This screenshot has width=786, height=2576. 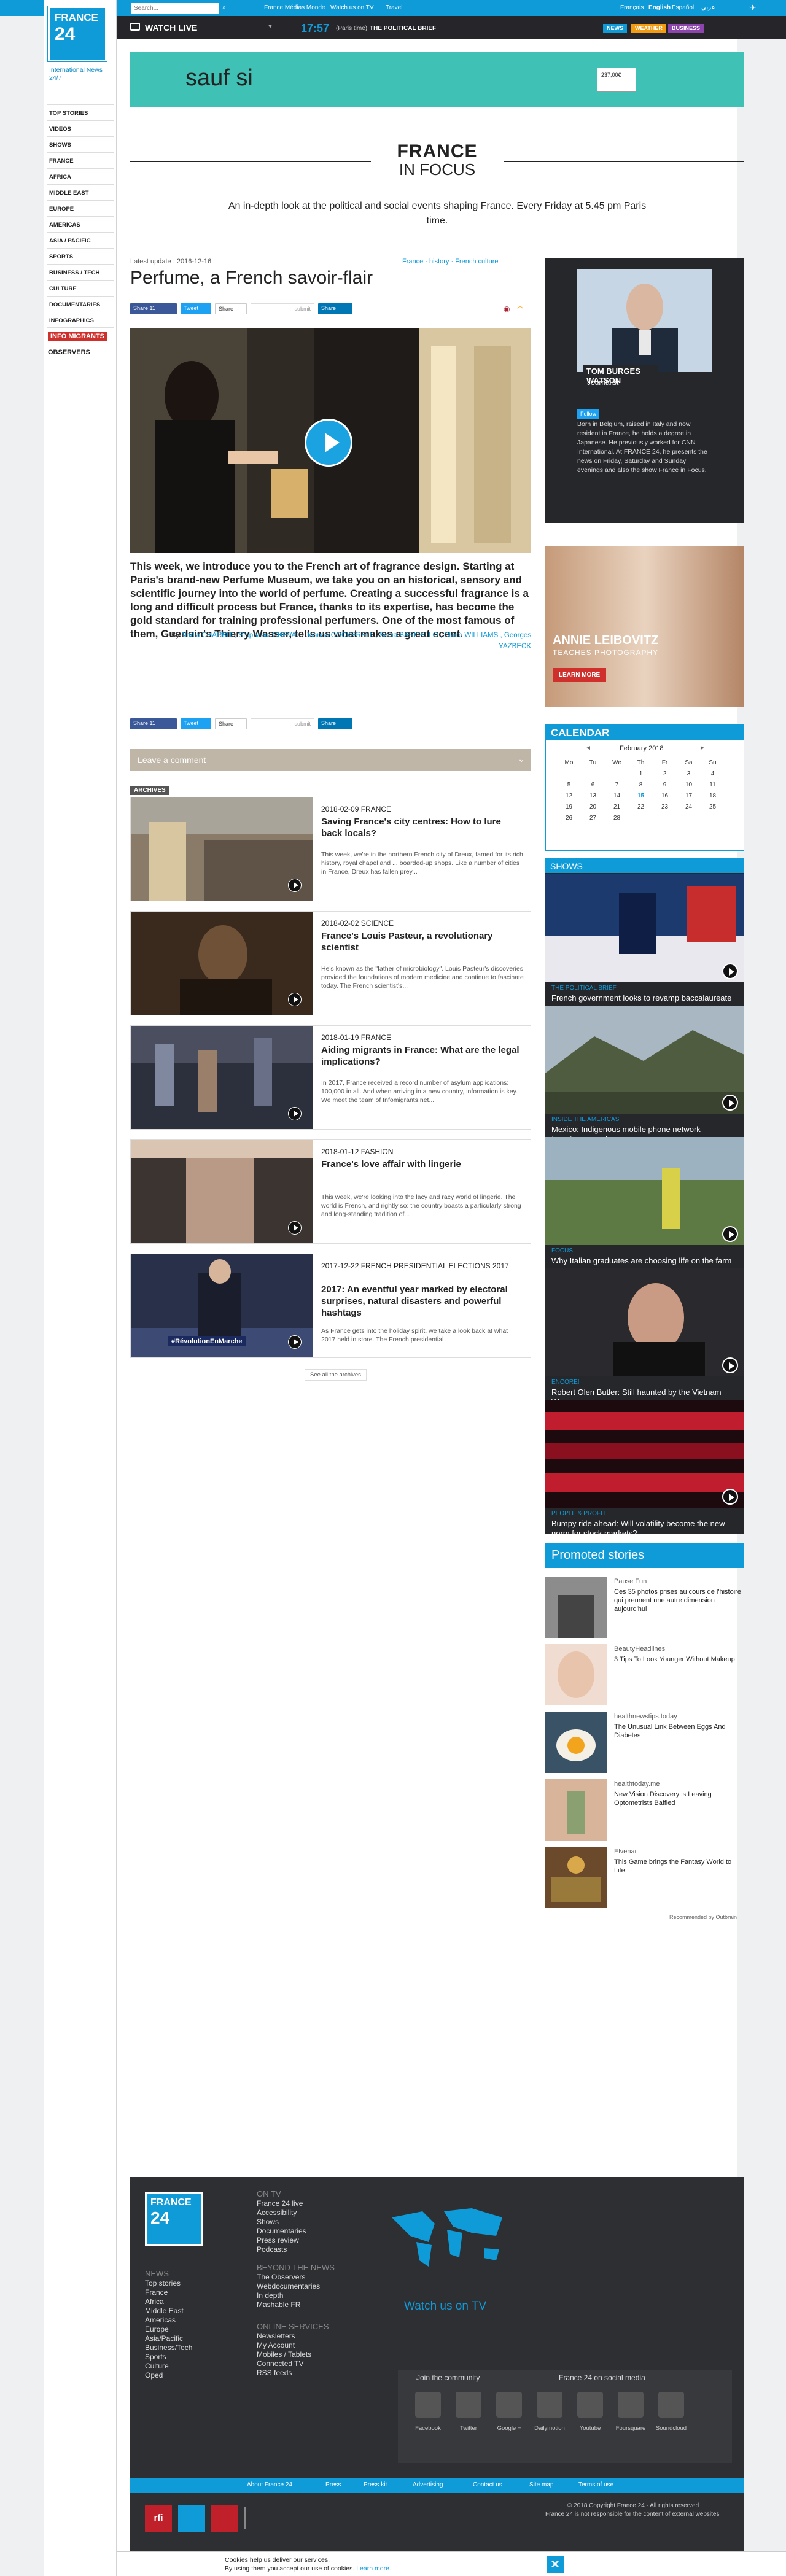 What do you see at coordinates (515, 641) in the screenshot?
I see `author-link: Georges YAZBECK` at bounding box center [515, 641].